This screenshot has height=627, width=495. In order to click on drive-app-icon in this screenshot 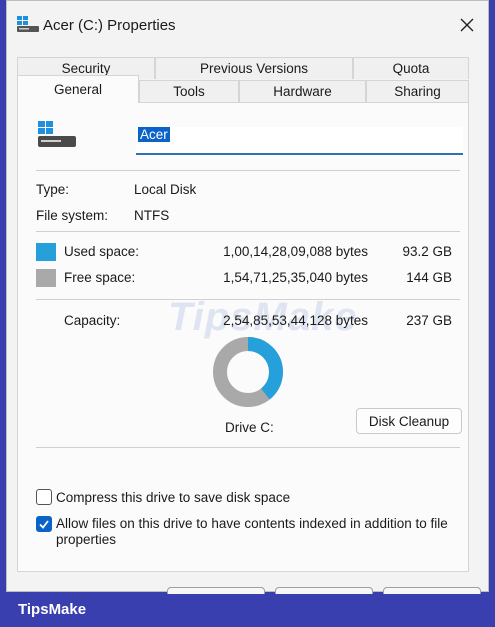, I will do `click(28, 24)`.